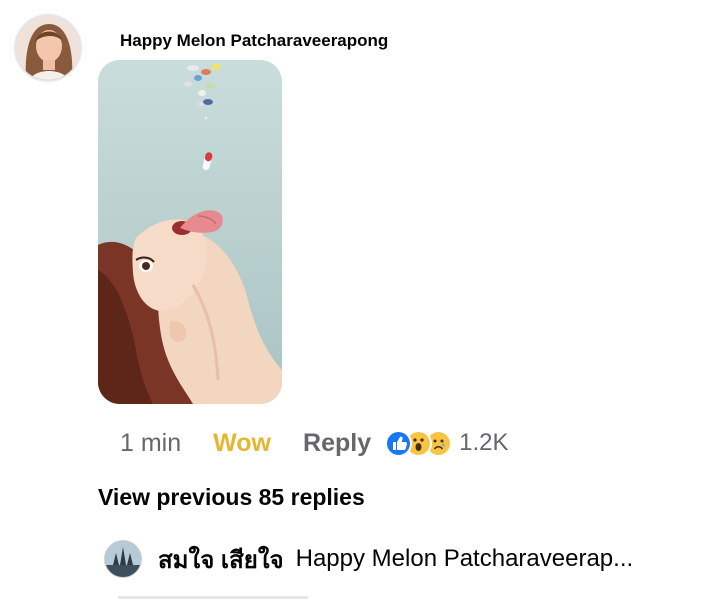  I want to click on comment-actions-row: 1 min Wow Reply 1.2K, so click(314, 443).